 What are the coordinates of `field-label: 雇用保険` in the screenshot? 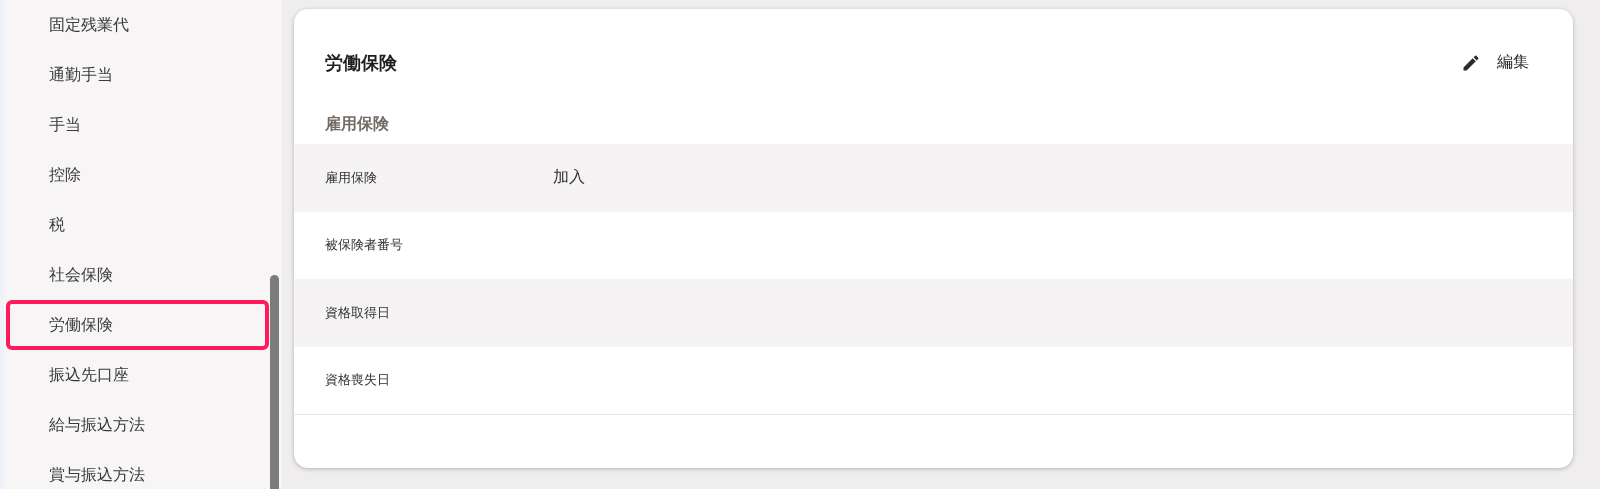 It's located at (351, 177).